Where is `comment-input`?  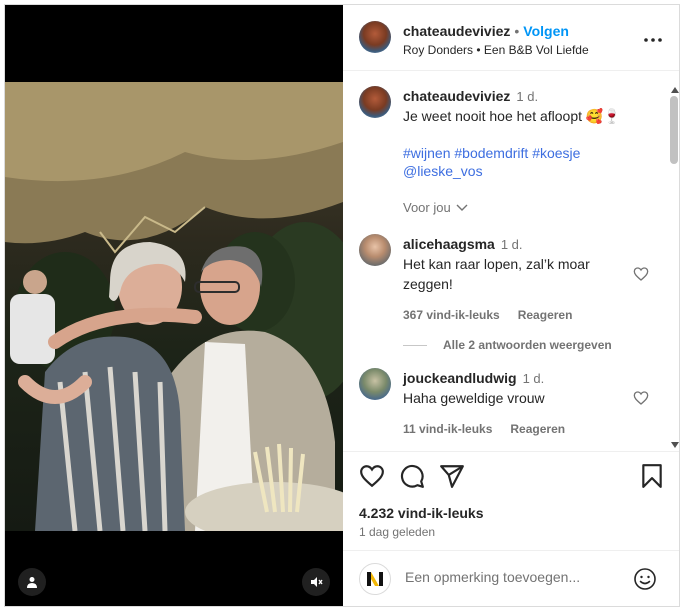 comment-input is located at coordinates (515, 577).